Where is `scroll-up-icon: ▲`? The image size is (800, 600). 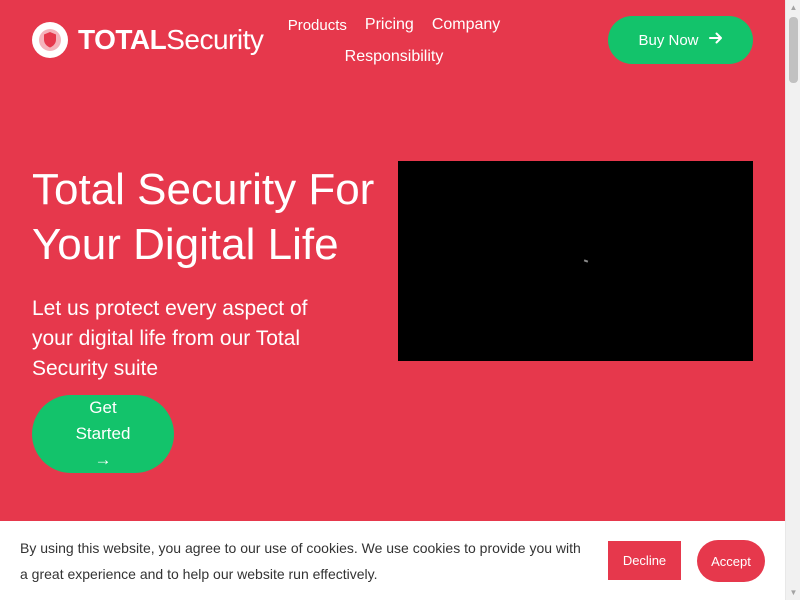
scroll-up-icon: ▲ is located at coordinates (793, 7).